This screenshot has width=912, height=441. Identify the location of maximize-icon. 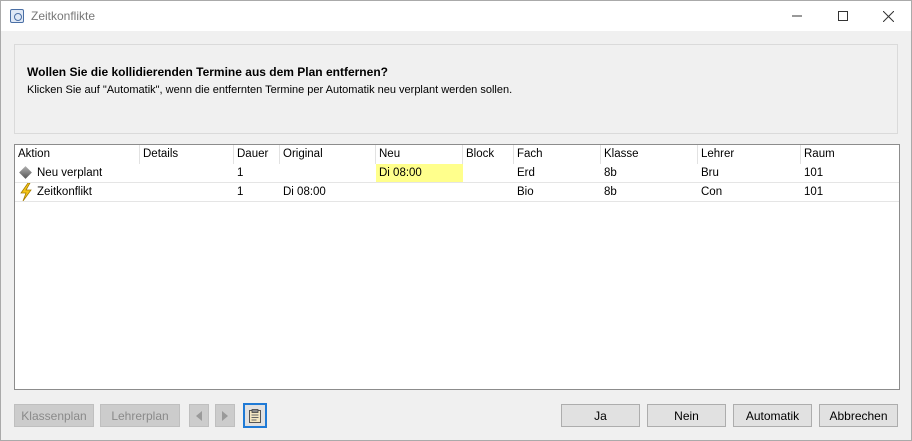
(843, 16).